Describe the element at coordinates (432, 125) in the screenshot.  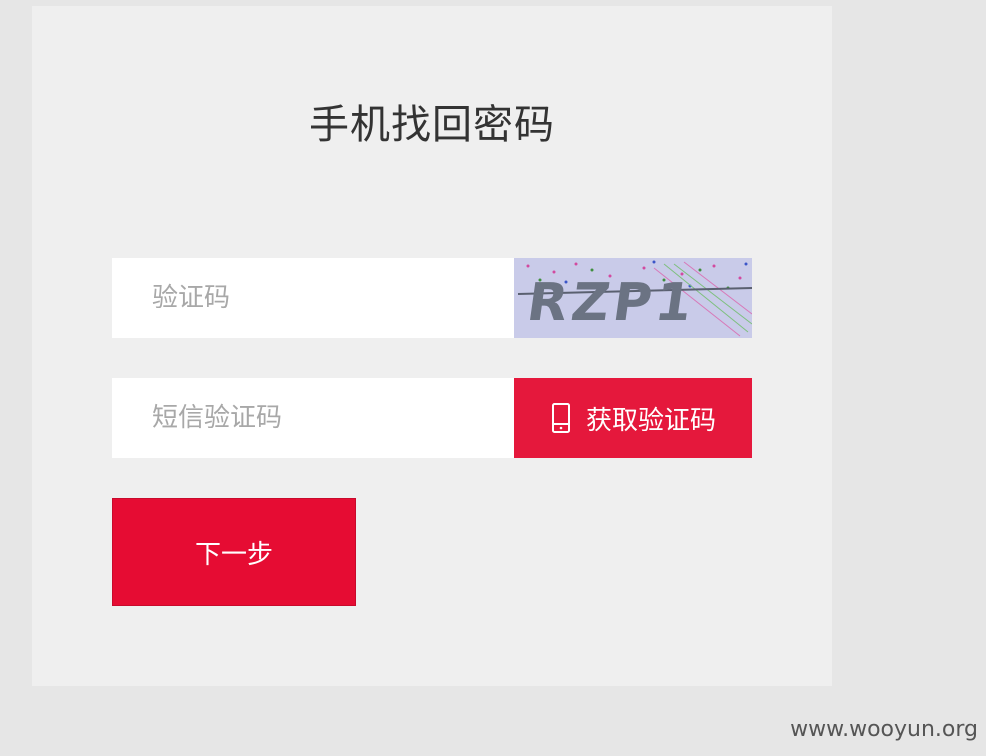
I see `page-title: 手机找回密码` at that location.